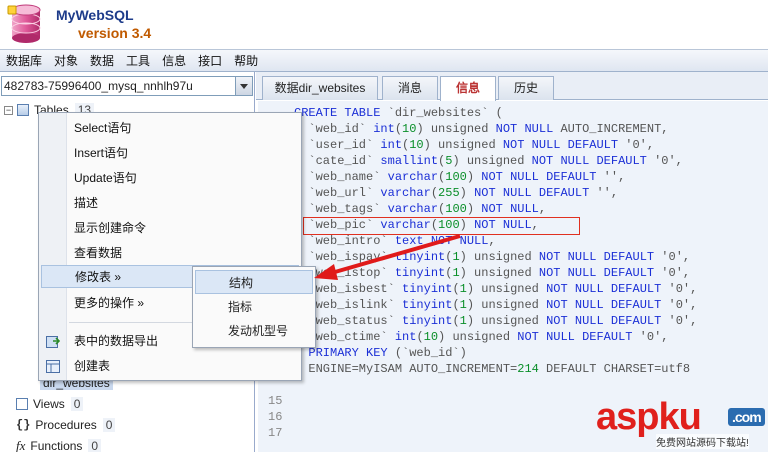  I want to click on watermark-text: aspku, so click(649, 417).